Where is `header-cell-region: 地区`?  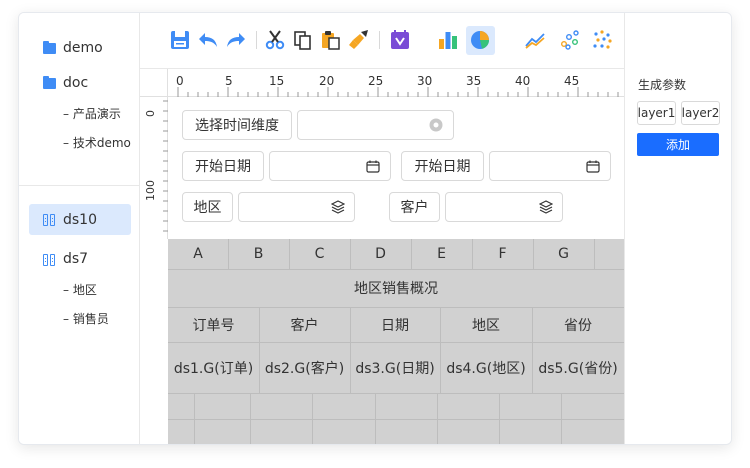 header-cell-region: 地区 is located at coordinates (486, 324).